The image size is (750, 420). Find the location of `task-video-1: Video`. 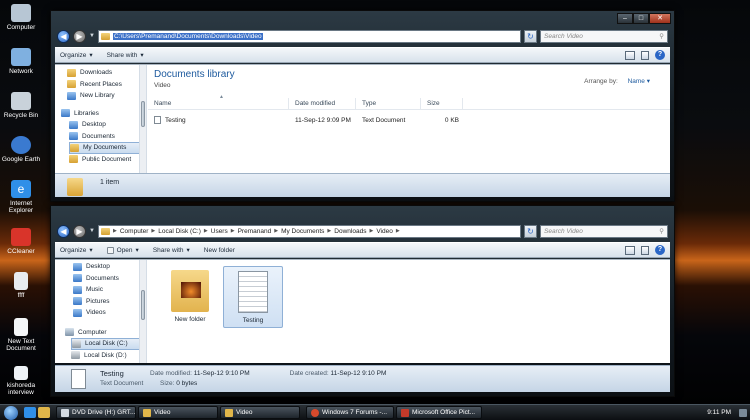

task-video-1: Video is located at coordinates (178, 412).